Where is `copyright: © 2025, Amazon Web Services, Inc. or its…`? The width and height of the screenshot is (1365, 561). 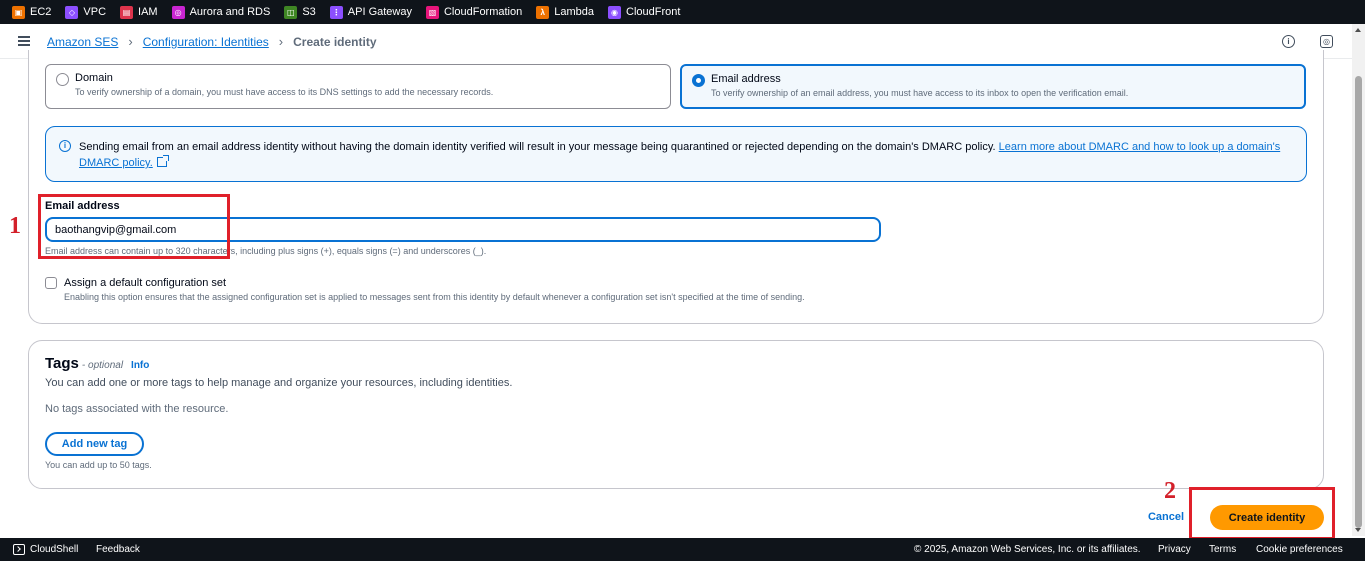 copyright: © 2025, Amazon Web Services, Inc. or its… is located at coordinates (1027, 549).